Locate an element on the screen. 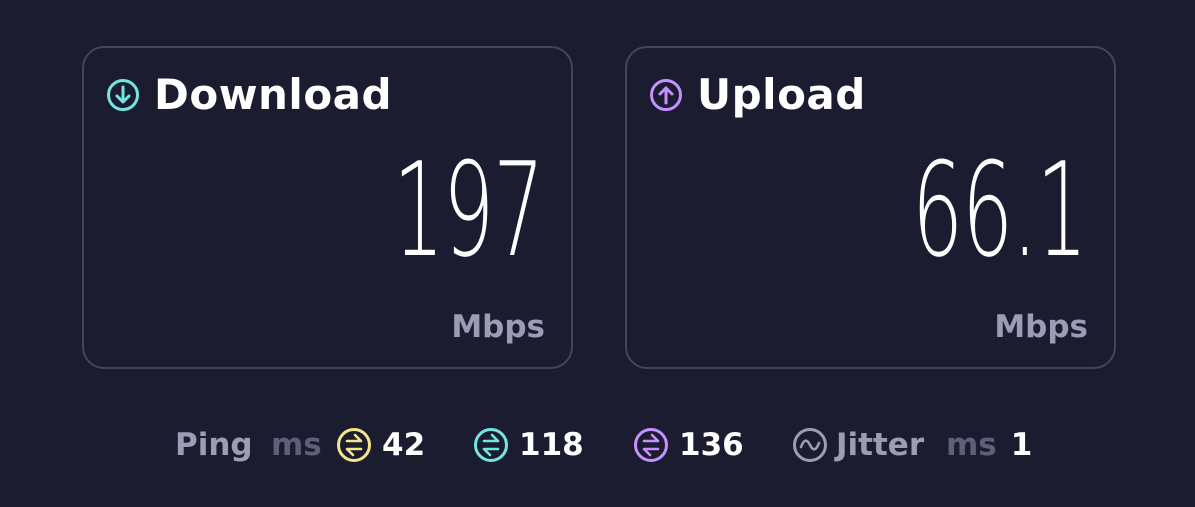 This screenshot has height=507, width=1195. latency-stats-row: Ping ms 42 118 136 Jitter ms 1 is located at coordinates (597, 445).